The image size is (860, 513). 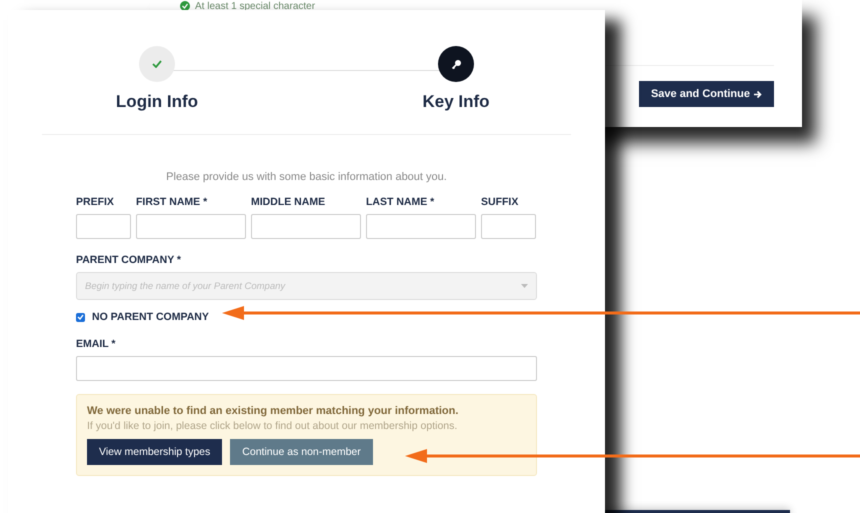 What do you see at coordinates (456, 102) in the screenshot?
I see `step-label: Key Info` at bounding box center [456, 102].